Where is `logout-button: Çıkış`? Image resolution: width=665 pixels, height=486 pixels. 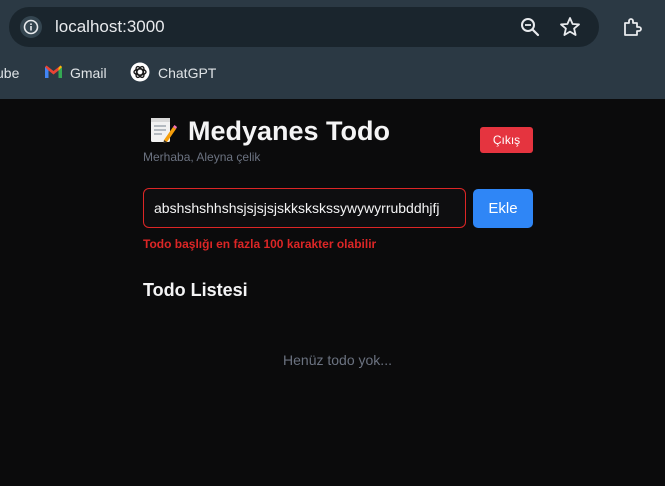 logout-button: Çıkış is located at coordinates (506, 140).